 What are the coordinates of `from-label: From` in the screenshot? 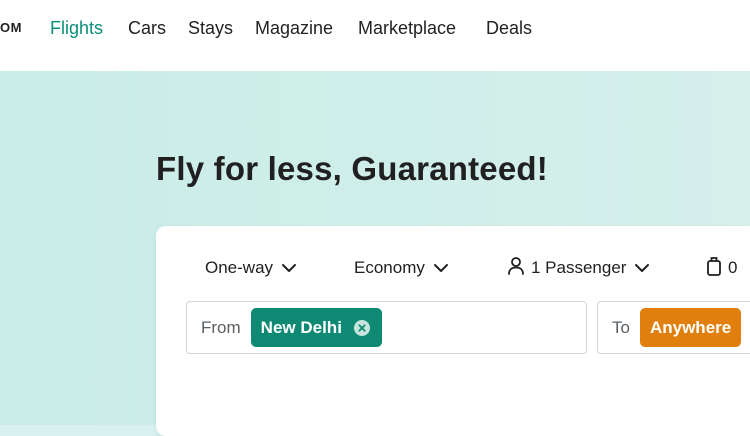 It's located at (221, 327).